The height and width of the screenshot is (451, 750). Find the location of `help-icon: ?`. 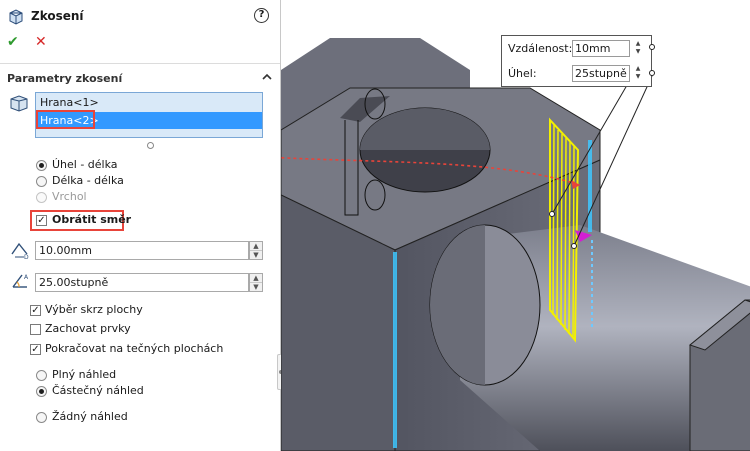

help-icon: ? is located at coordinates (261, 15).